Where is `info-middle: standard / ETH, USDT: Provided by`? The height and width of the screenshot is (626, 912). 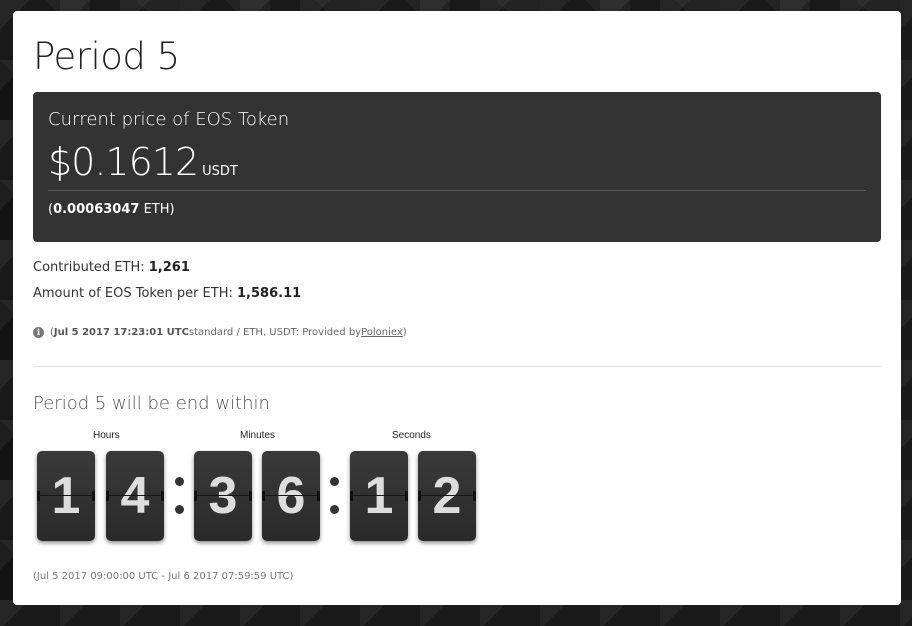 info-middle: standard / ETH, USDT: Provided by is located at coordinates (275, 332).